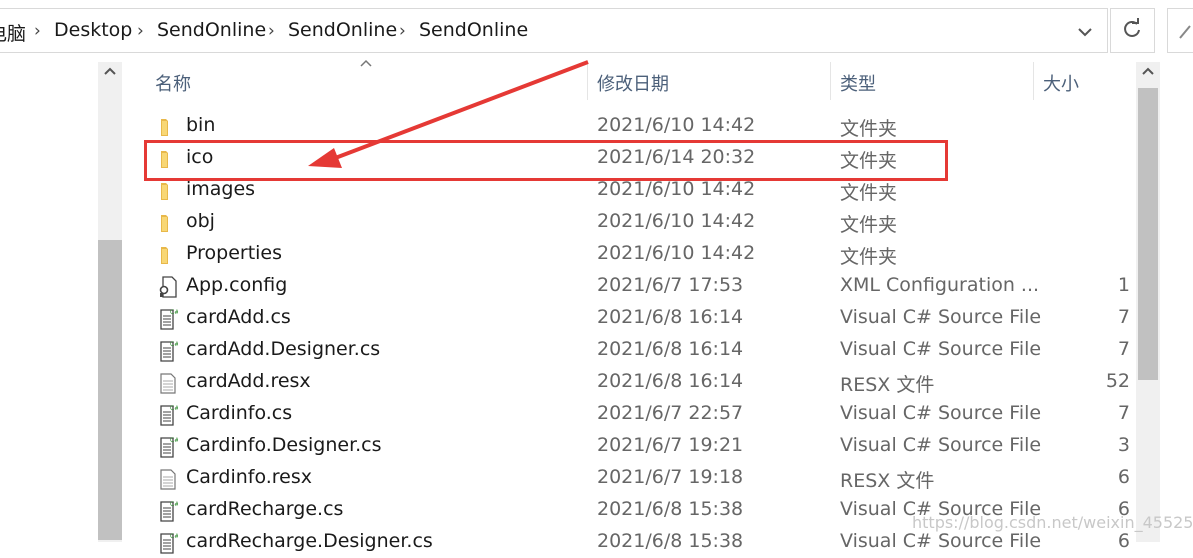  I want to click on file-size: 3, so click(1123, 445).